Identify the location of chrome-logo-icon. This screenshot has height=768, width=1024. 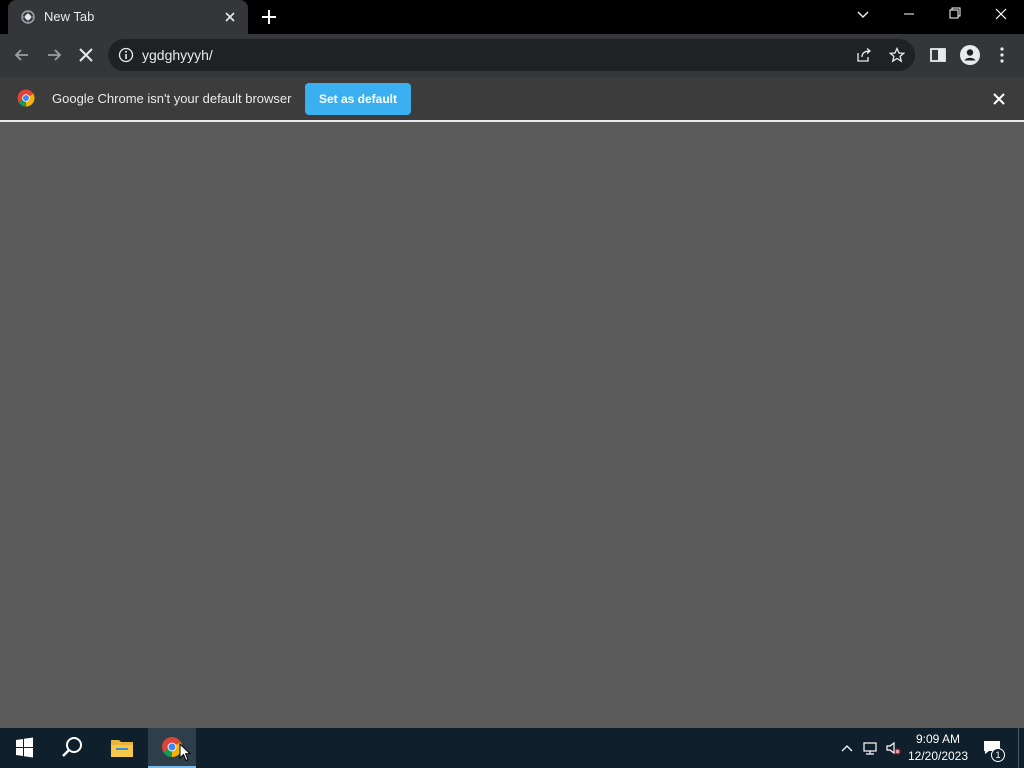
(26, 98).